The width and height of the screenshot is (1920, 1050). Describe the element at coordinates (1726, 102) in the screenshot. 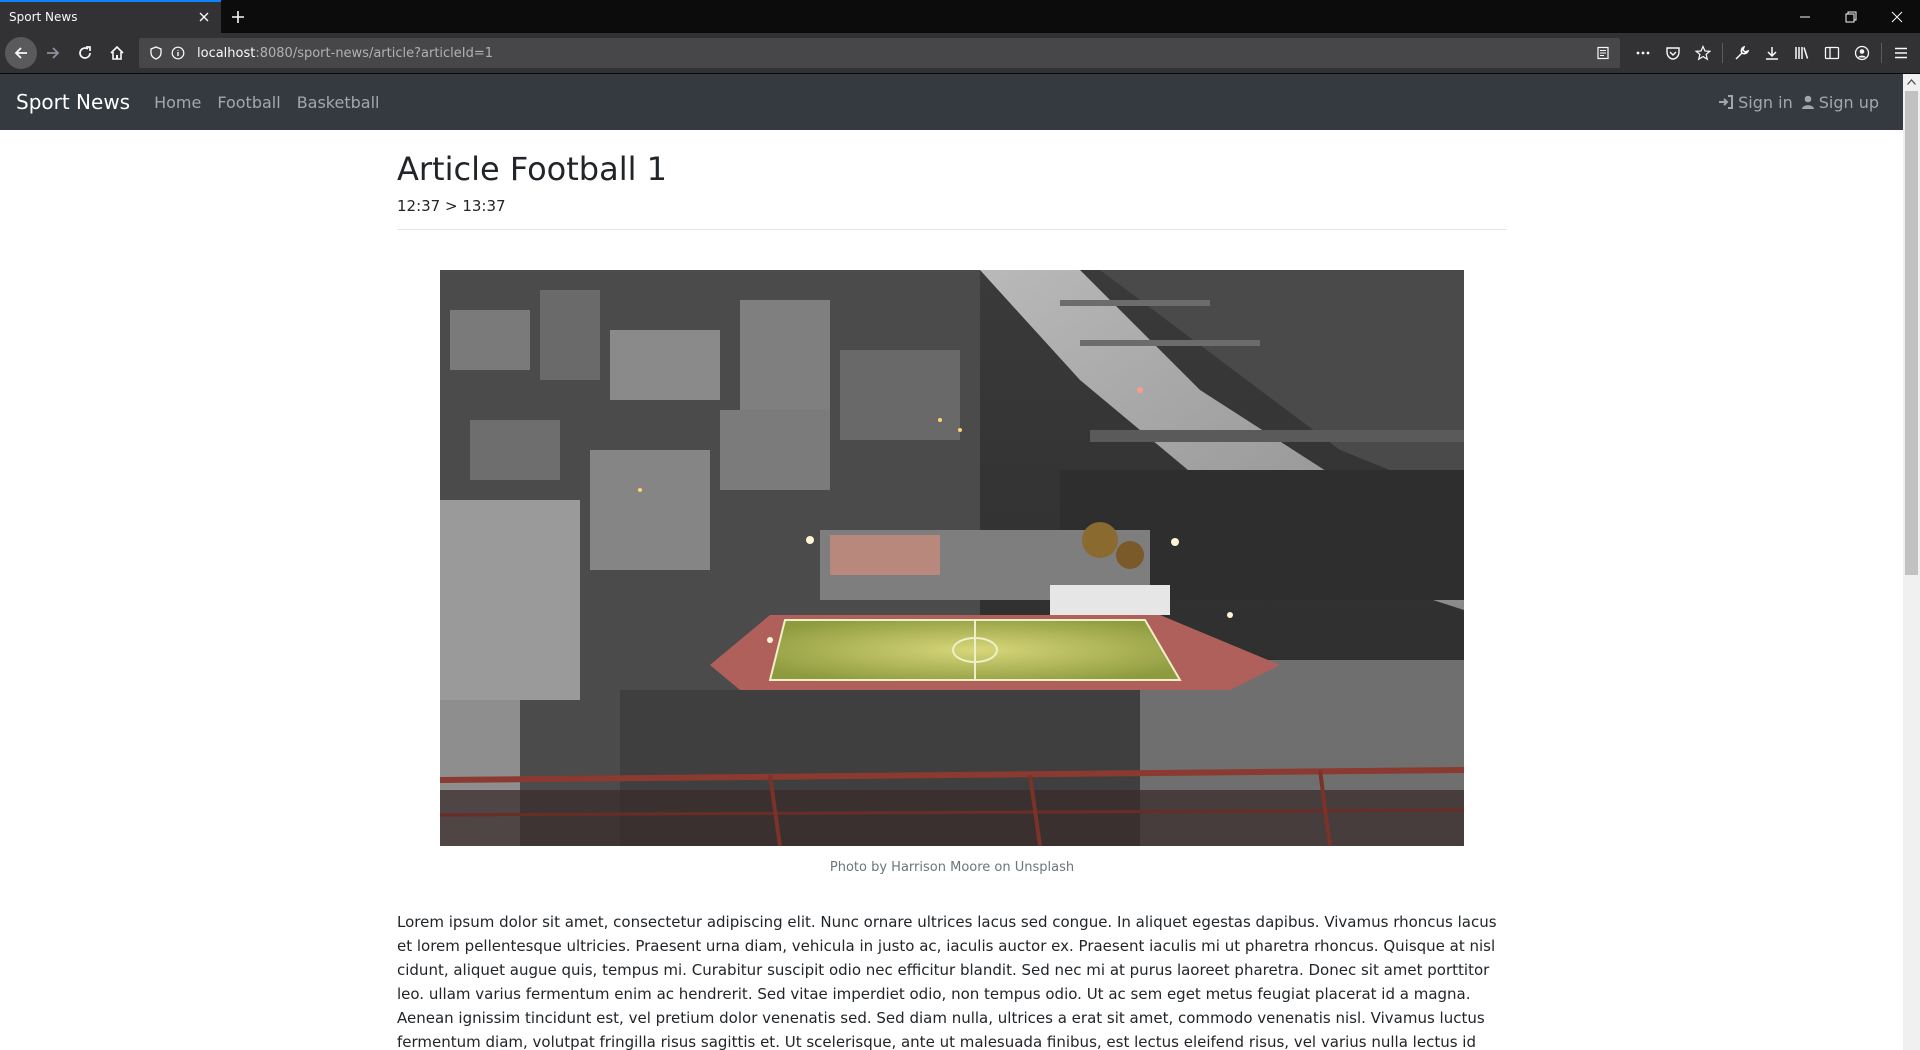

I see `sign-in-icon` at that location.